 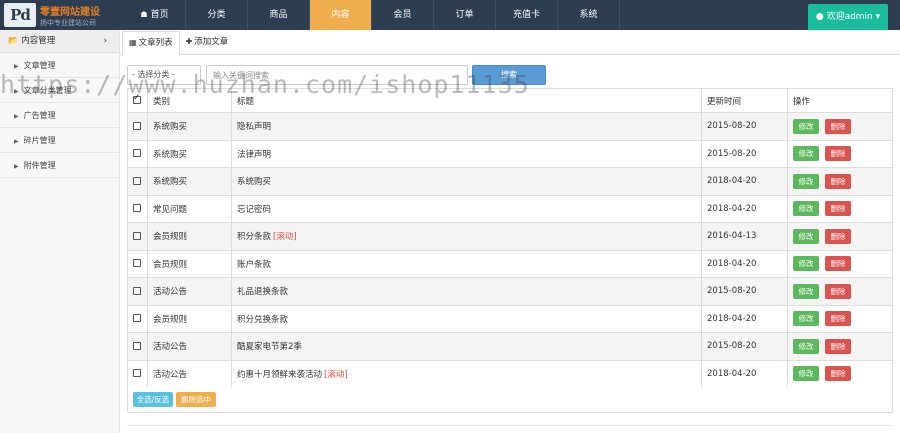 What do you see at coordinates (196, 399) in the screenshot?
I see `delete-selected-button: 删除选中` at bounding box center [196, 399].